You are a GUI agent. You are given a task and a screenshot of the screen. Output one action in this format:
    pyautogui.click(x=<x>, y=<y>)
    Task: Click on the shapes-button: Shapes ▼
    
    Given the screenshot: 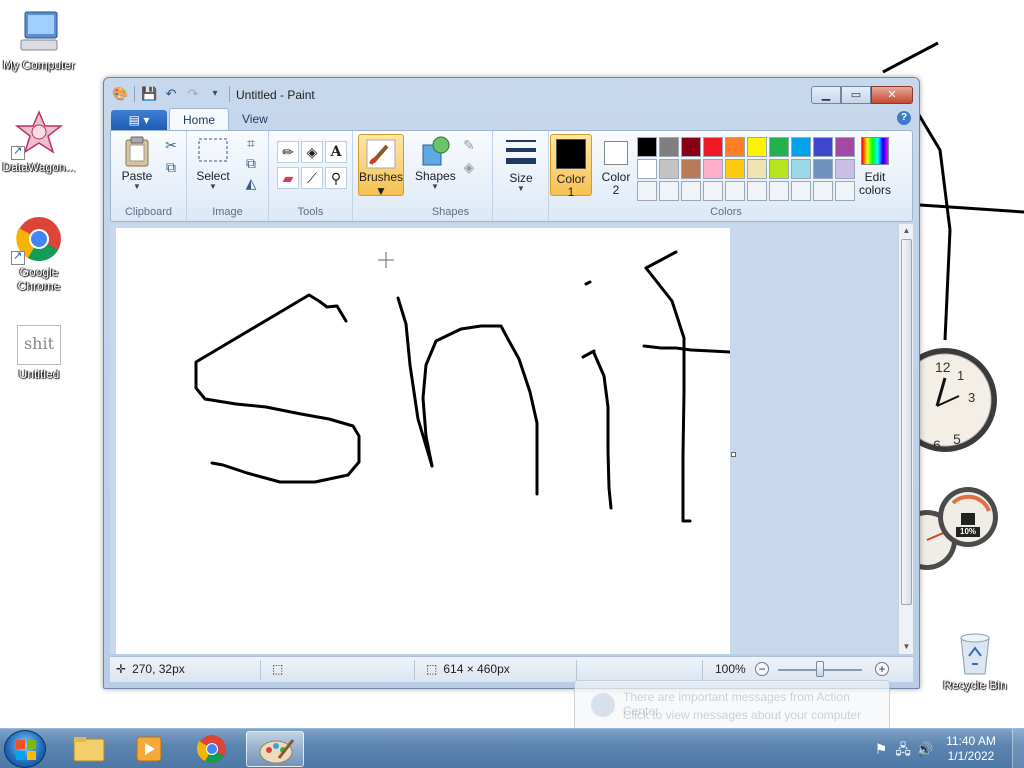 What is the action you would take?
    pyautogui.click(x=435, y=163)
    